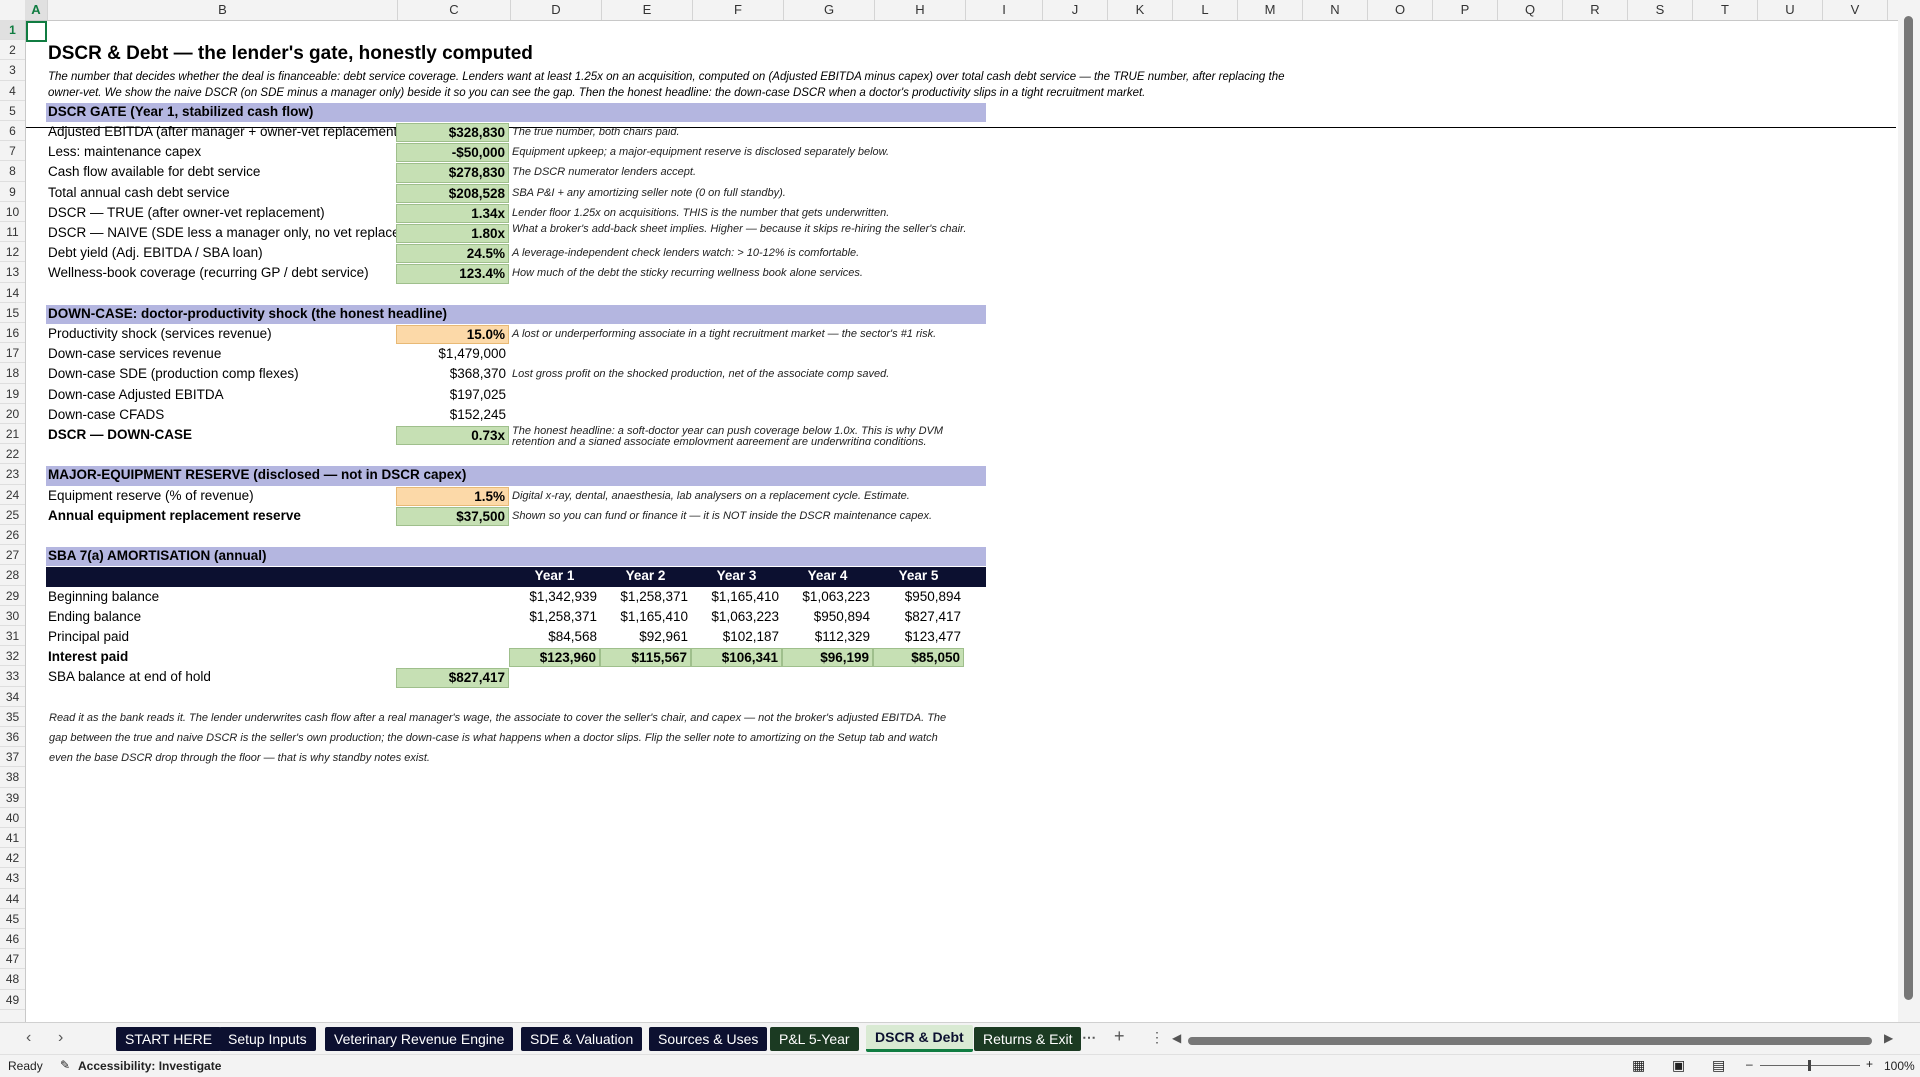  I want to click on dscr-row-value: -$50,000, so click(452, 153).